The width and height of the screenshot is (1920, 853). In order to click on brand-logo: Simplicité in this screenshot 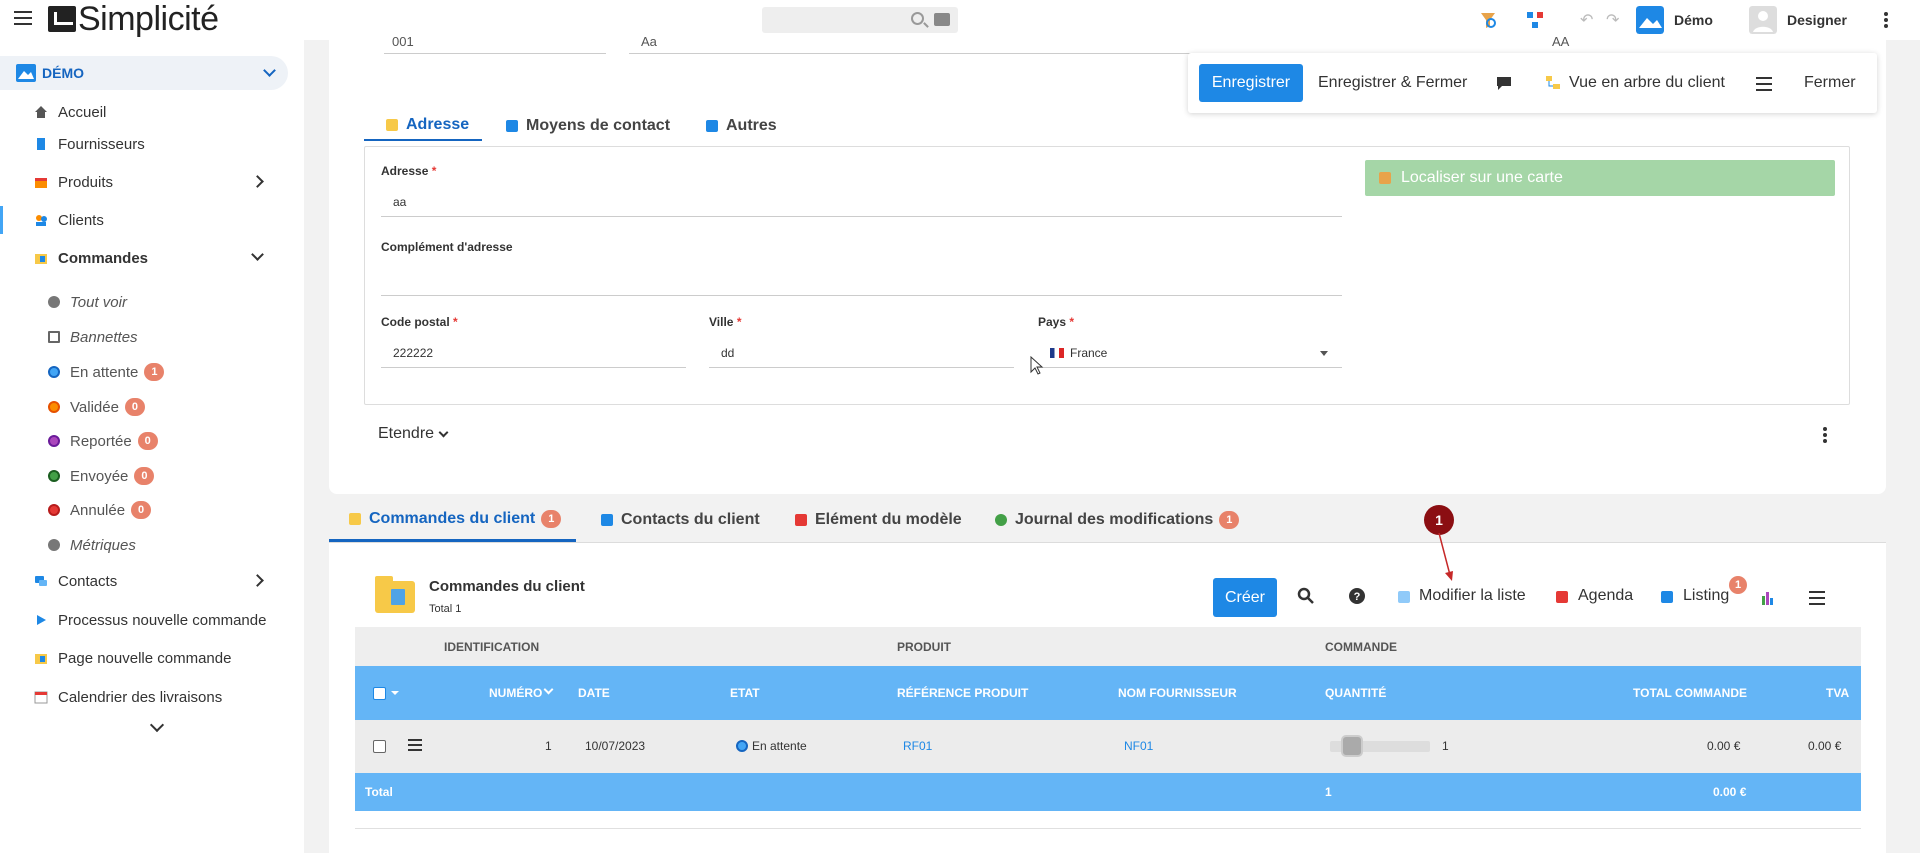, I will do `click(133, 19)`.